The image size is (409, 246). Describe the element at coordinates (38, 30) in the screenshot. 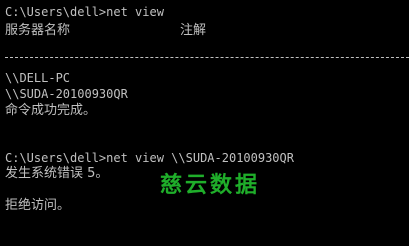

I see `column-header-server-name: 服务器名称` at that location.